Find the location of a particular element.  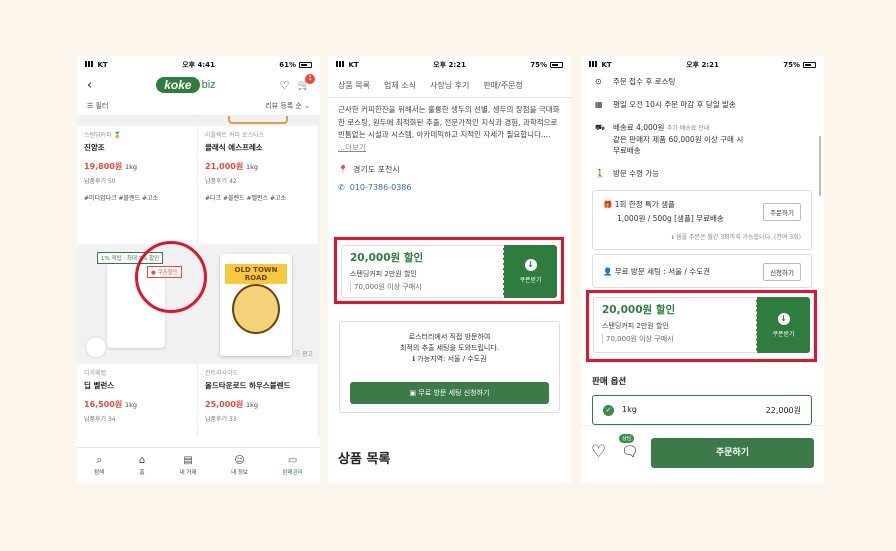

product-price: 19,800원 is located at coordinates (103, 166).